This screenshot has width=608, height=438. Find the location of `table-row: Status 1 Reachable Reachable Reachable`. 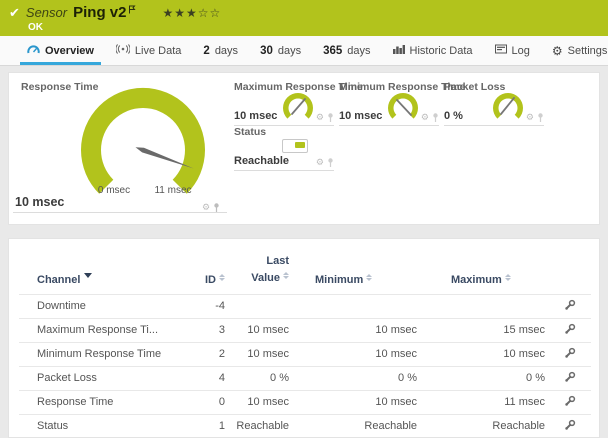

table-row: Status 1 Reachable Reachable Reachable is located at coordinates (305, 425).